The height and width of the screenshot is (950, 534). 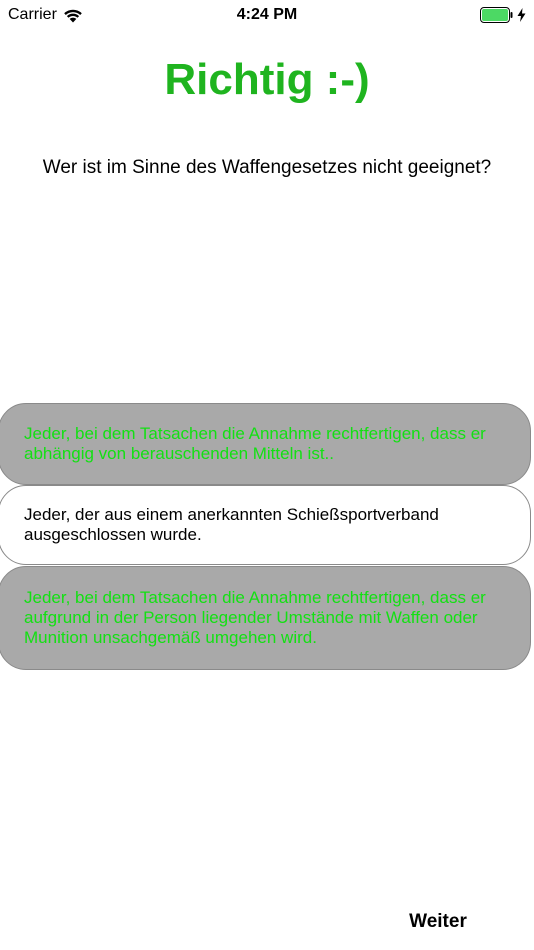 I want to click on status-time: 4:24 PM, so click(x=267, y=14).